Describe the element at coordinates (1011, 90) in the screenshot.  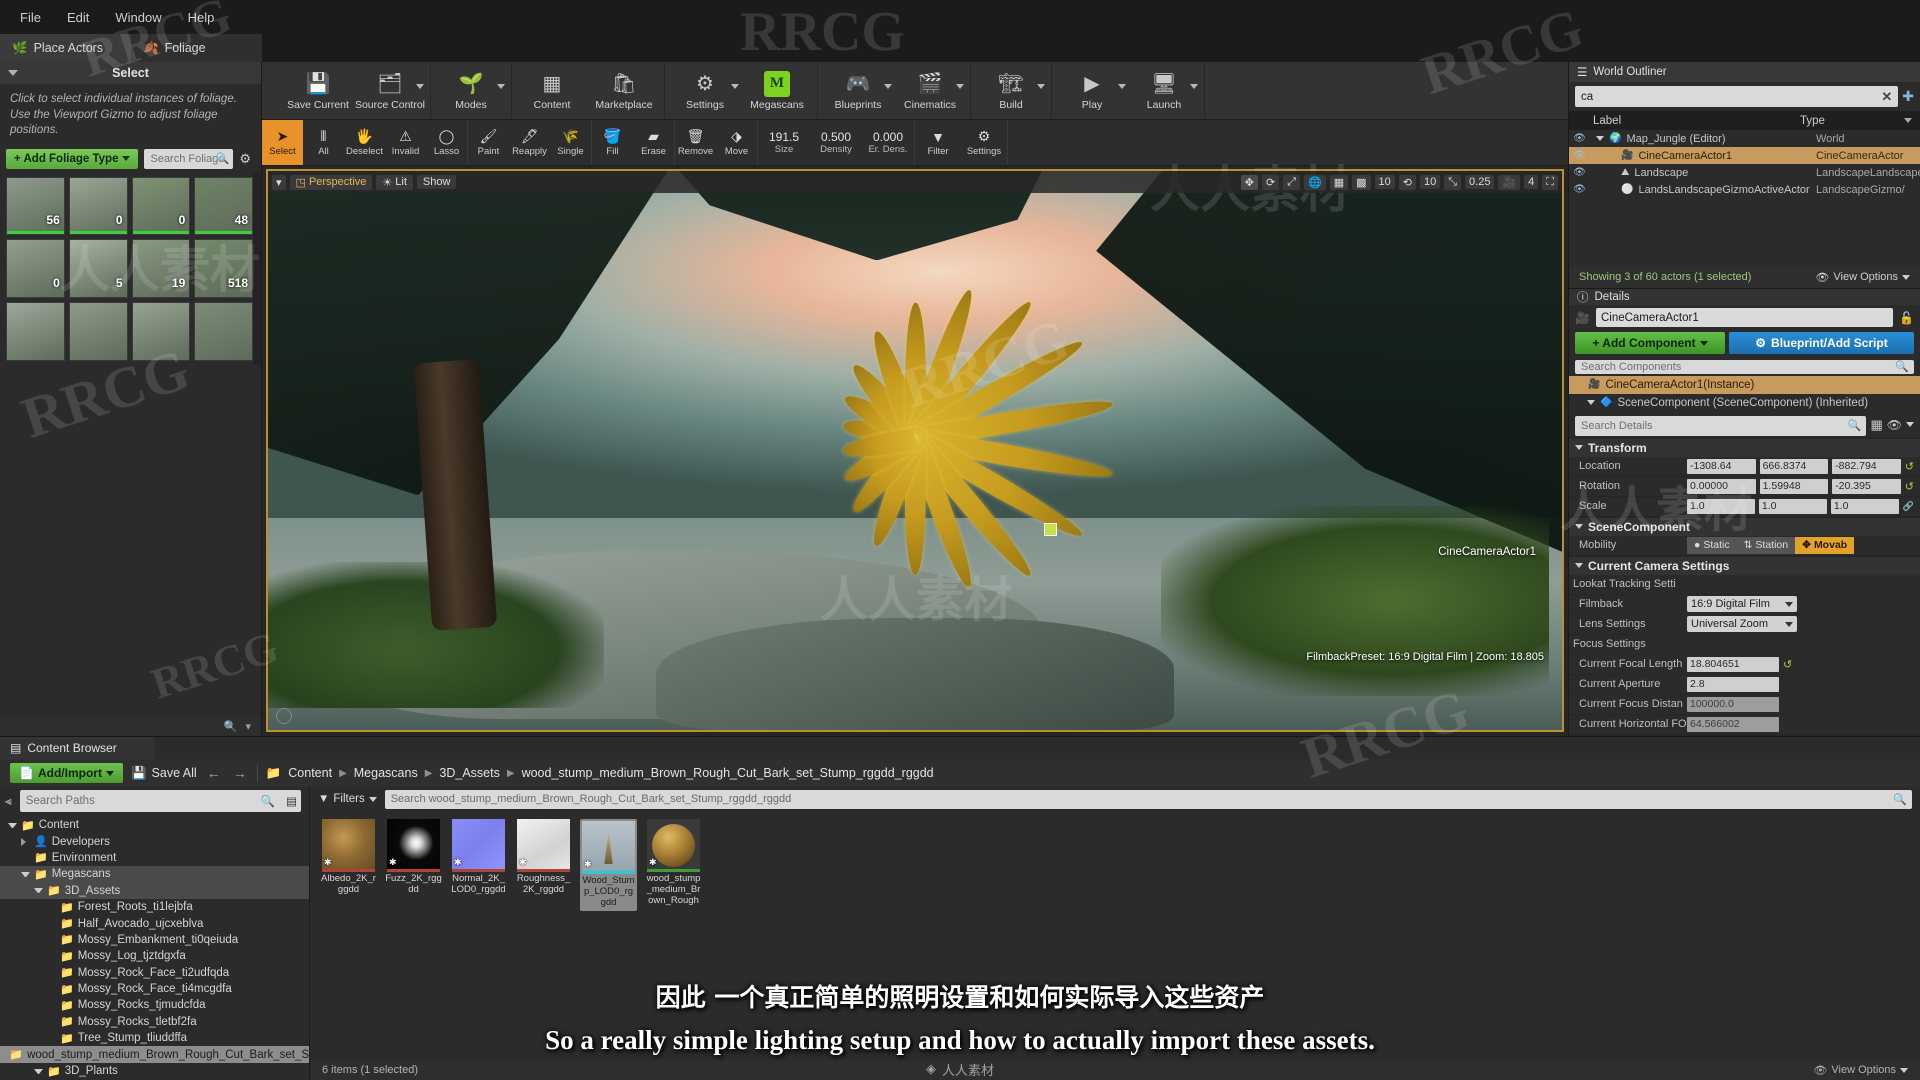
I see `toolbar-button-build: 🏗 Build` at that location.